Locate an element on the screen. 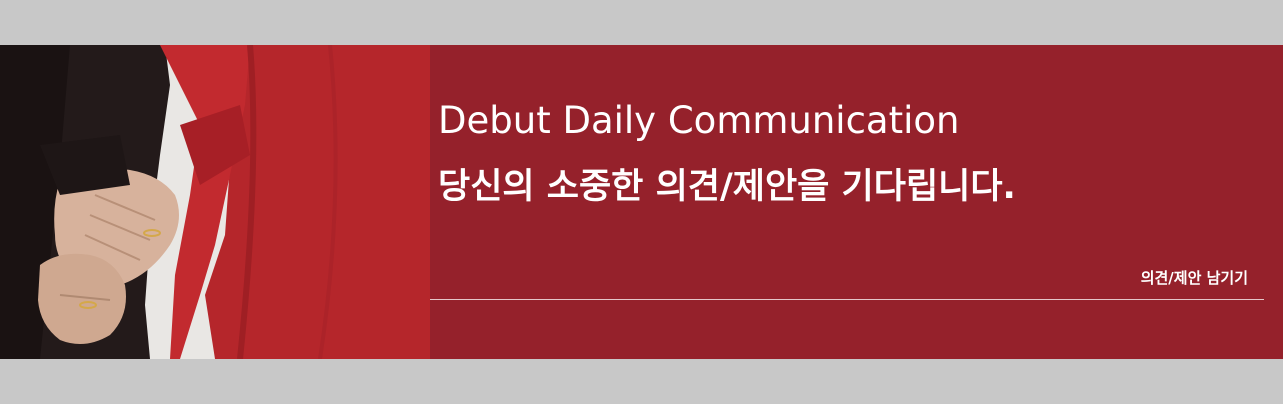 The height and width of the screenshot is (404, 1283). banner-headline: 당신의 소중한 의견/제안을 기다립니다. is located at coordinates (727, 187).